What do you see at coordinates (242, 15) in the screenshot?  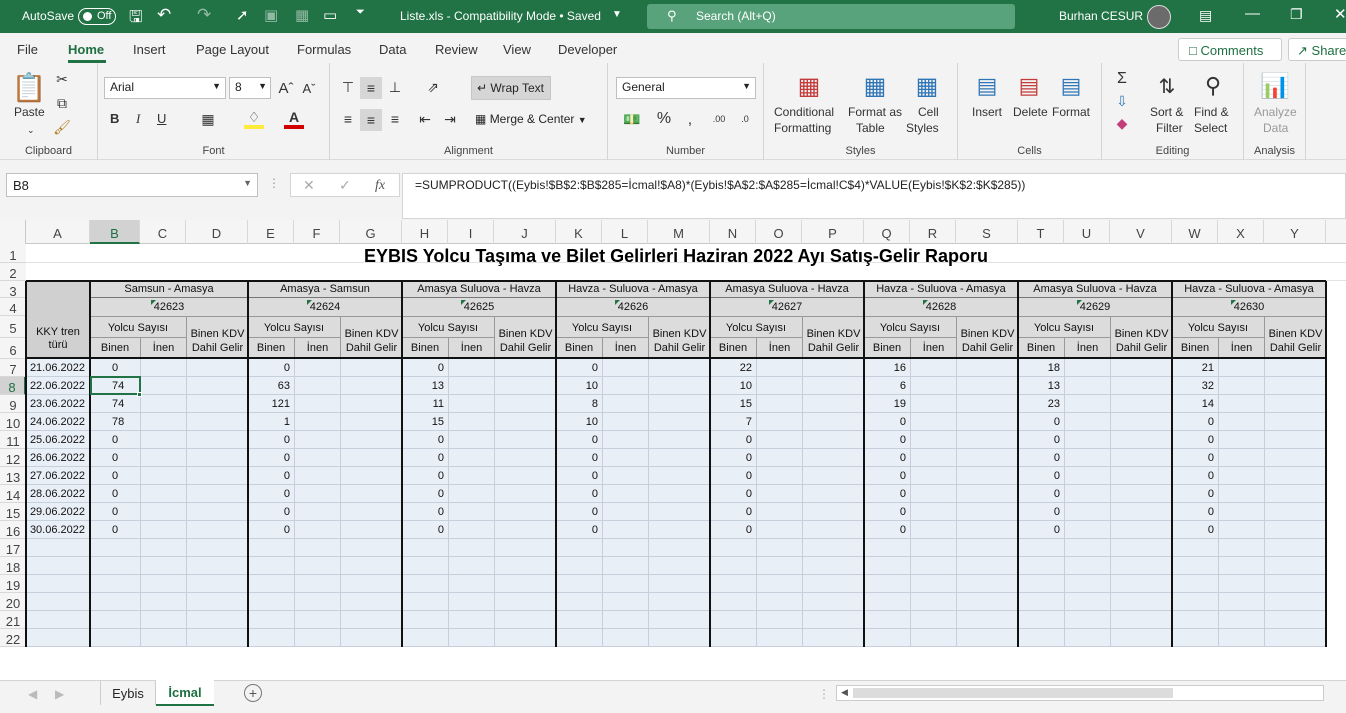 I see `pointer-icon: ➚` at bounding box center [242, 15].